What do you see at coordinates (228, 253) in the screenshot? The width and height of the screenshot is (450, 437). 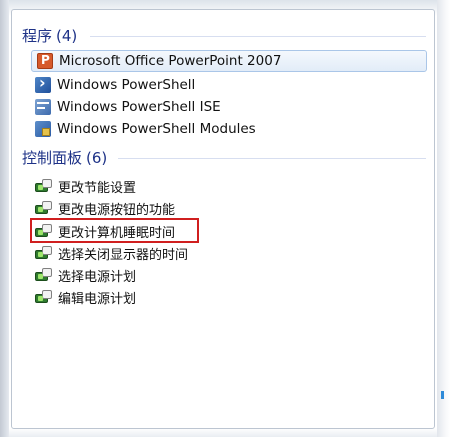 I see `result-item-display-off-time: 选择关闭显示器的时间` at bounding box center [228, 253].